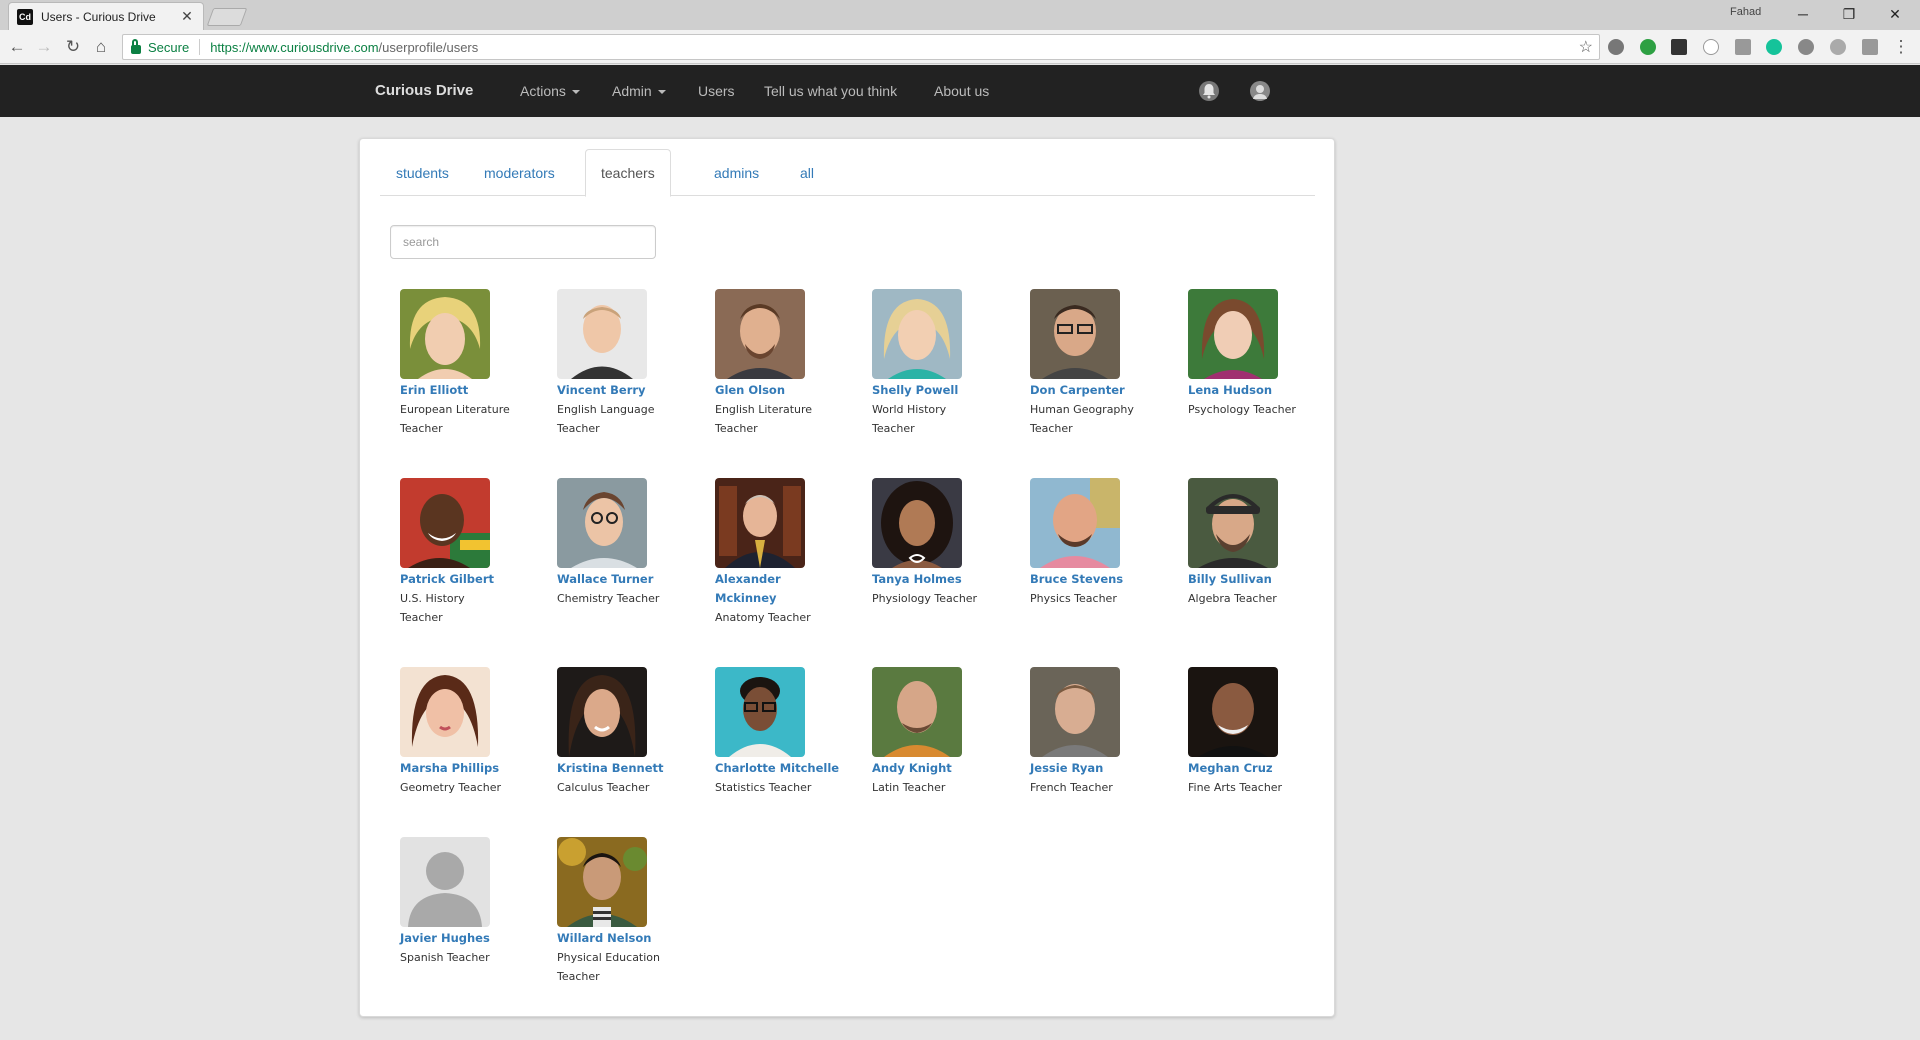  What do you see at coordinates (422, 172) in the screenshot?
I see `tab-students: students` at bounding box center [422, 172].